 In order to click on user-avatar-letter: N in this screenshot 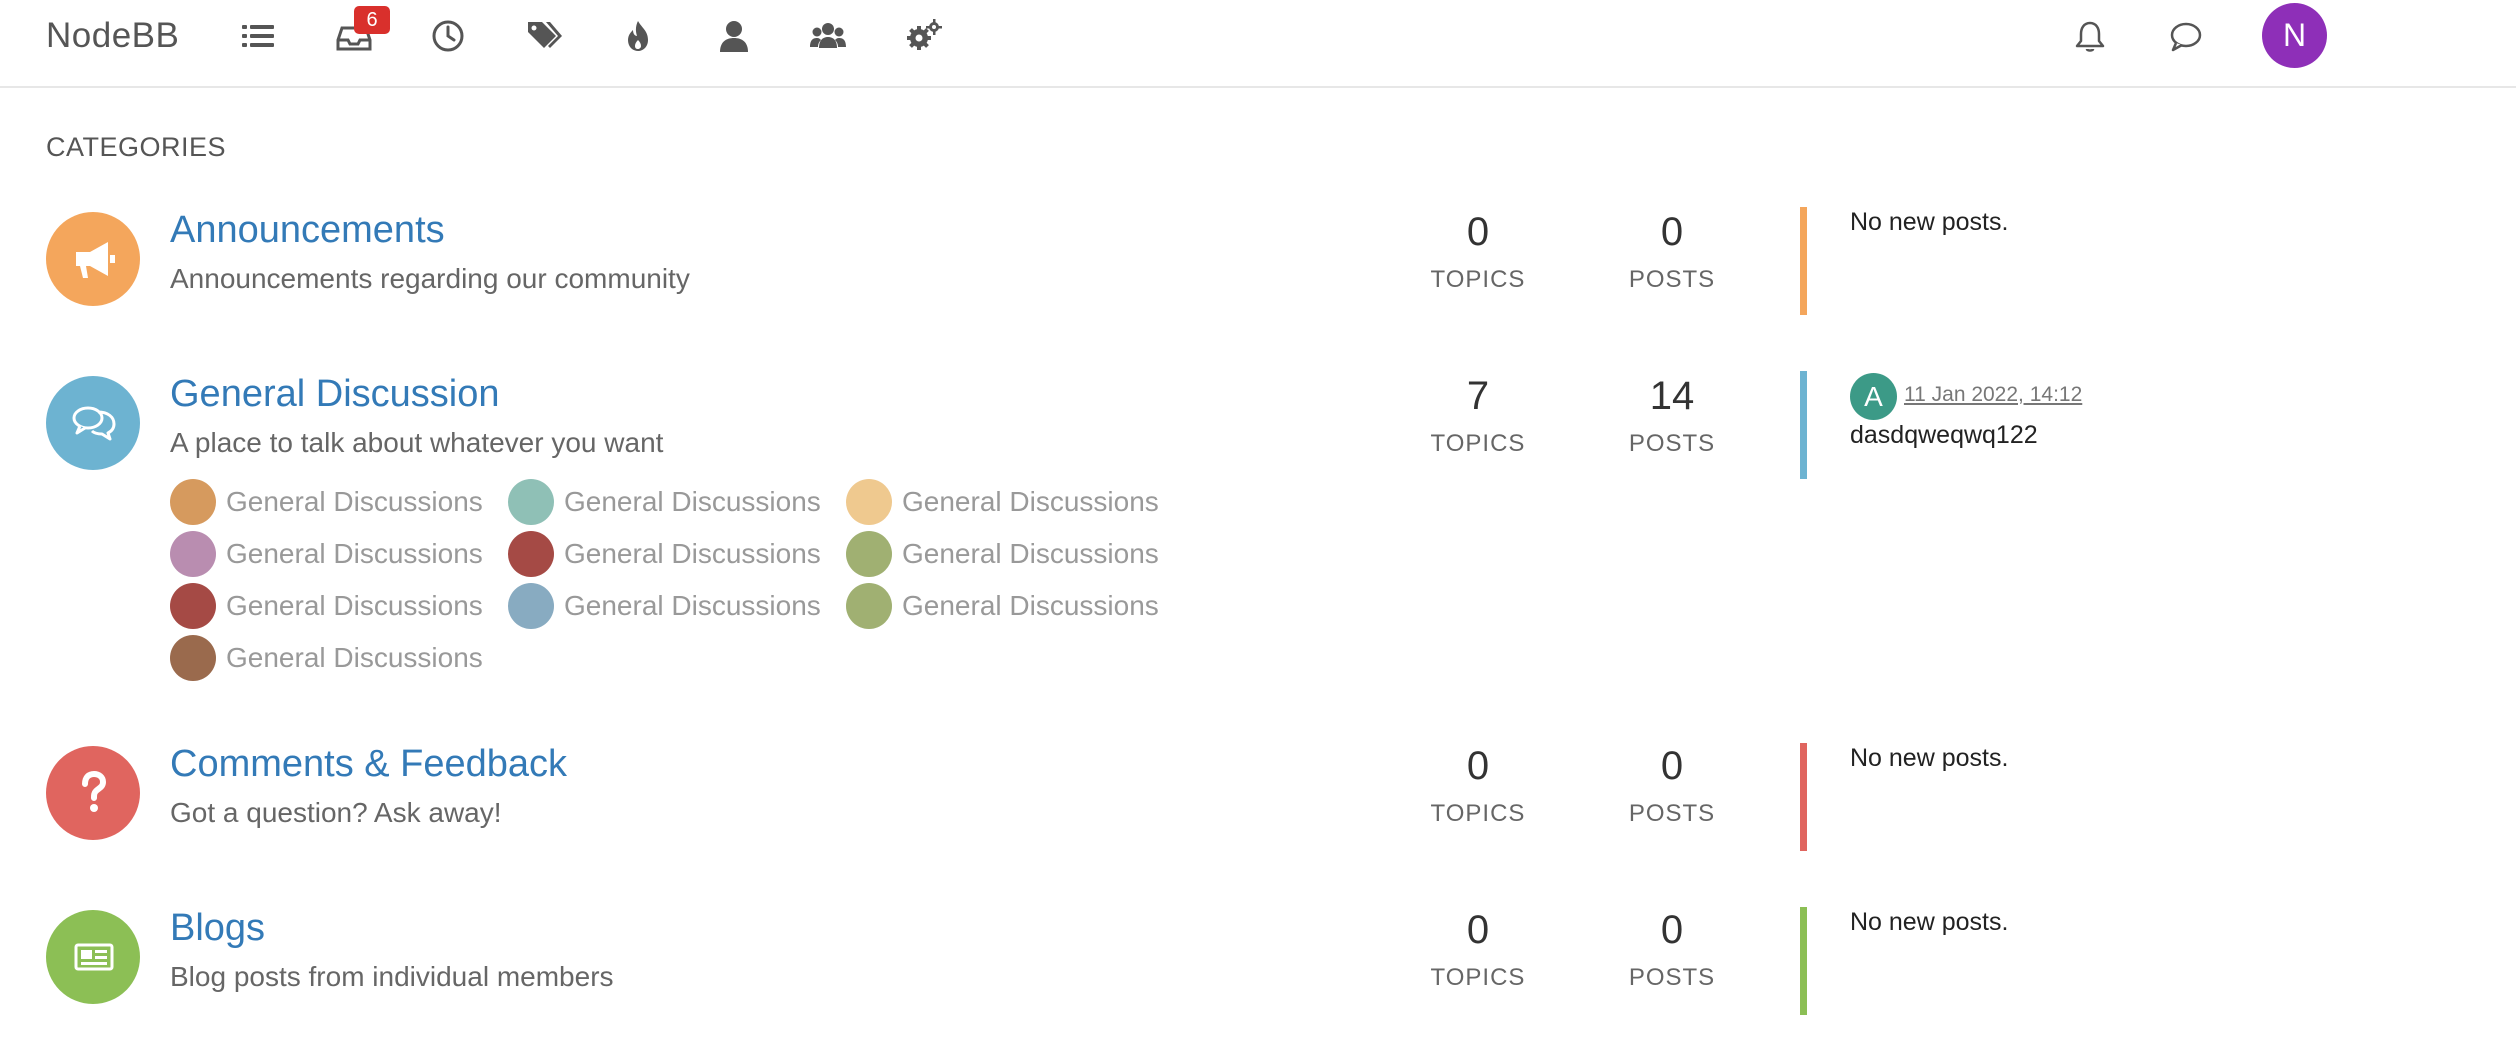, I will do `click(2294, 35)`.